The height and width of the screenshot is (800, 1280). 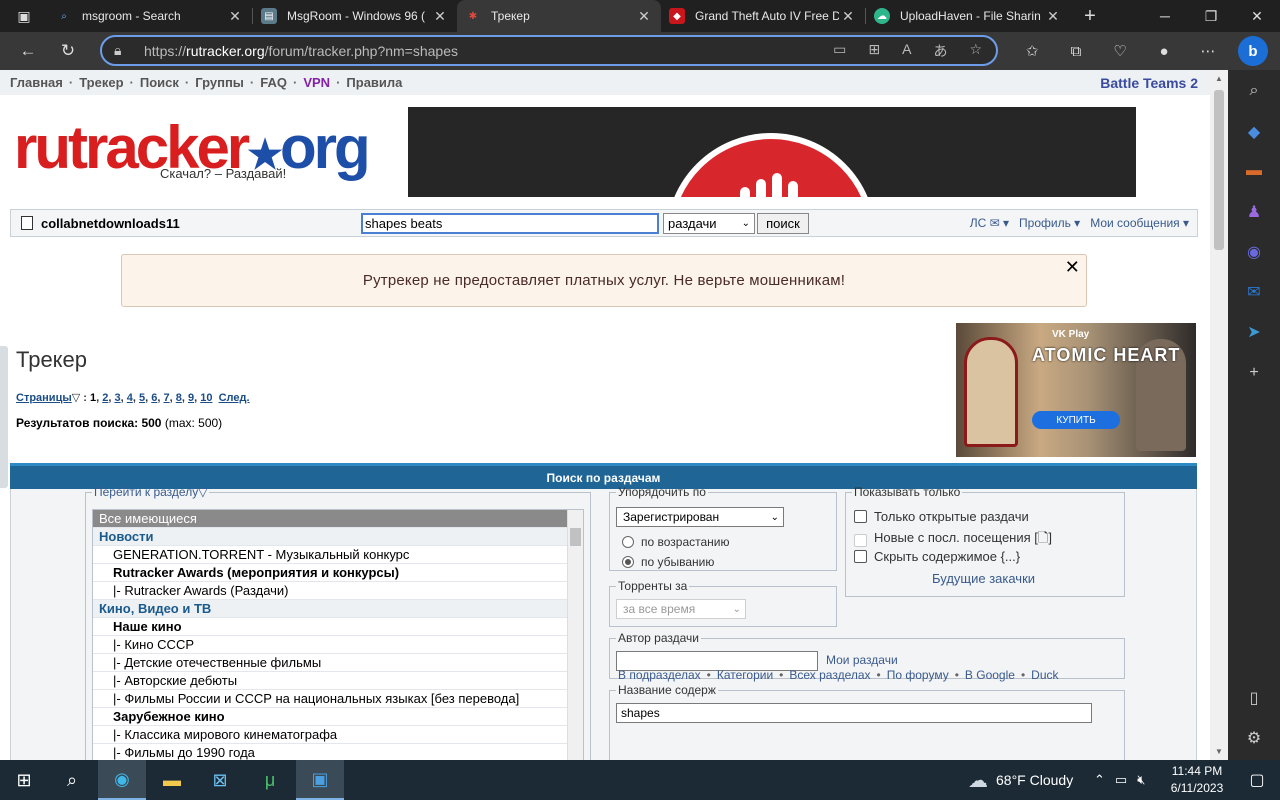 What do you see at coordinates (146, 492) in the screenshot?
I see `jump-to-section-link: Перейти к разделу` at bounding box center [146, 492].